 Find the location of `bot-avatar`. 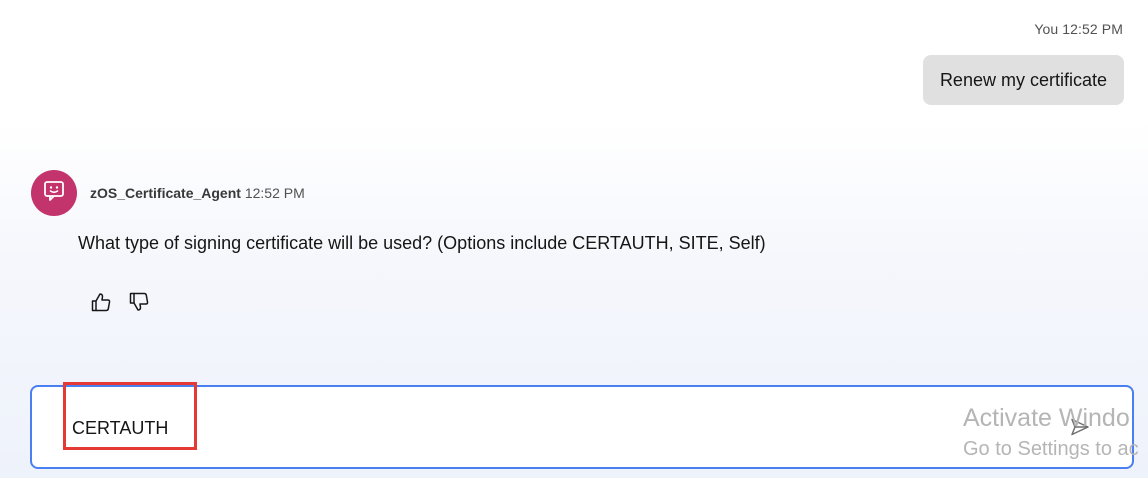

bot-avatar is located at coordinates (54, 193).